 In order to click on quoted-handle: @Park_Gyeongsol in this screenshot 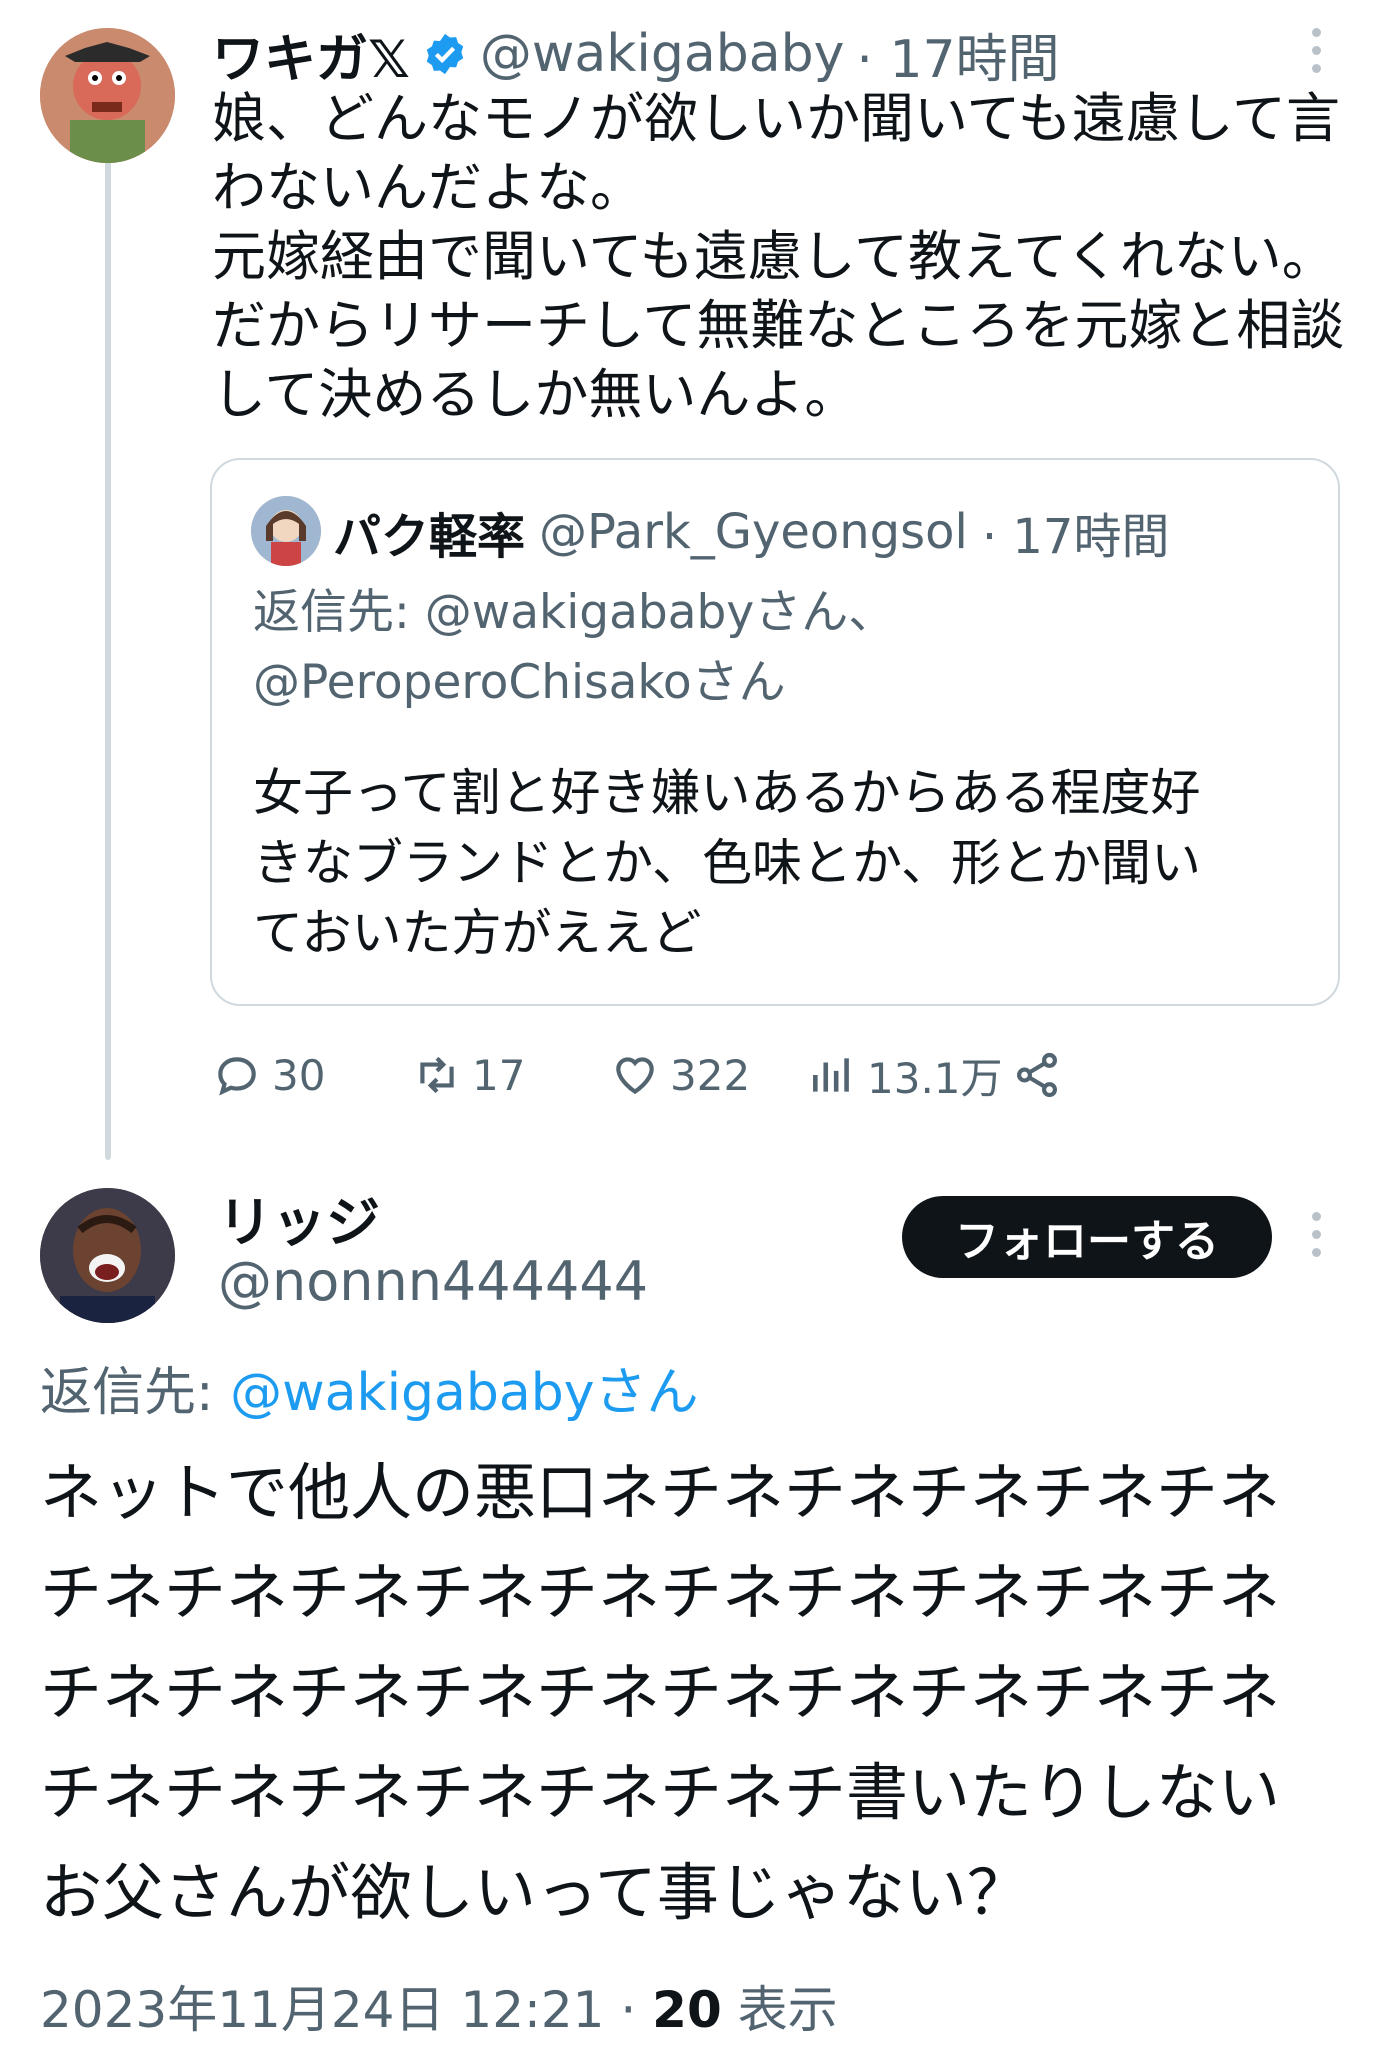, I will do `click(753, 532)`.